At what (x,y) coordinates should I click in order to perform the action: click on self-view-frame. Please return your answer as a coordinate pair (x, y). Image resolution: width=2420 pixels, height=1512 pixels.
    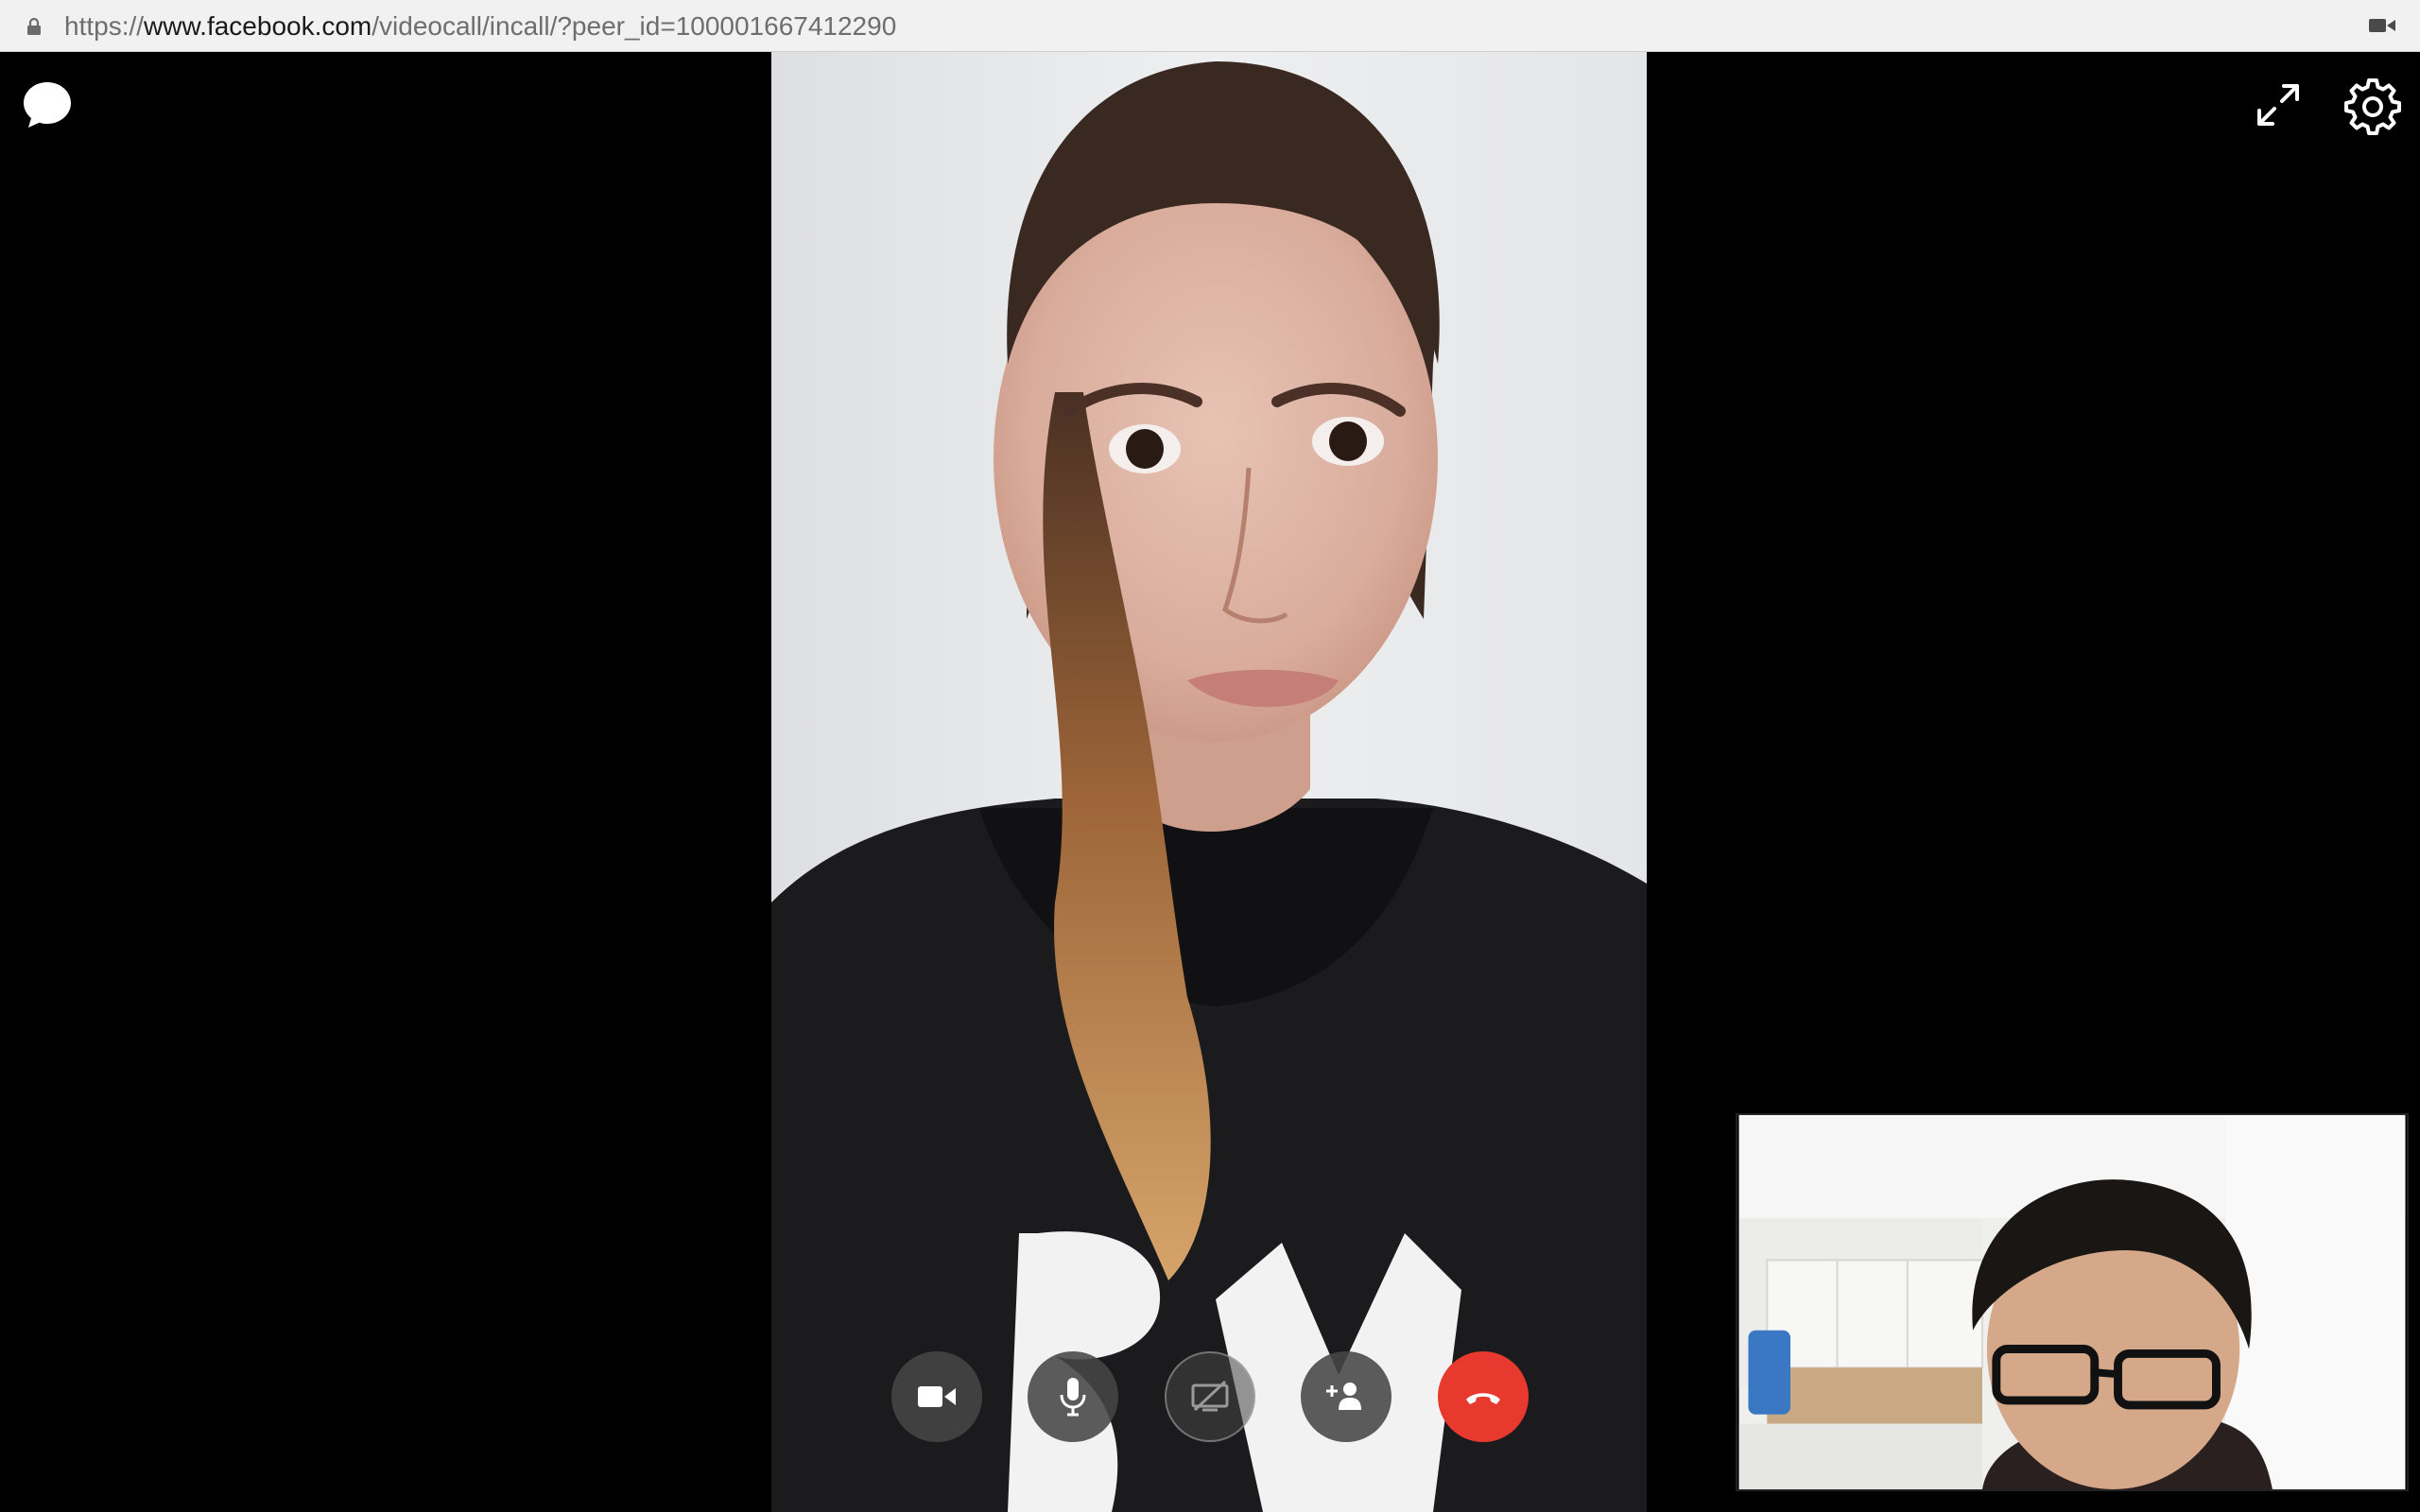
    Looking at the image, I should click on (2072, 1302).